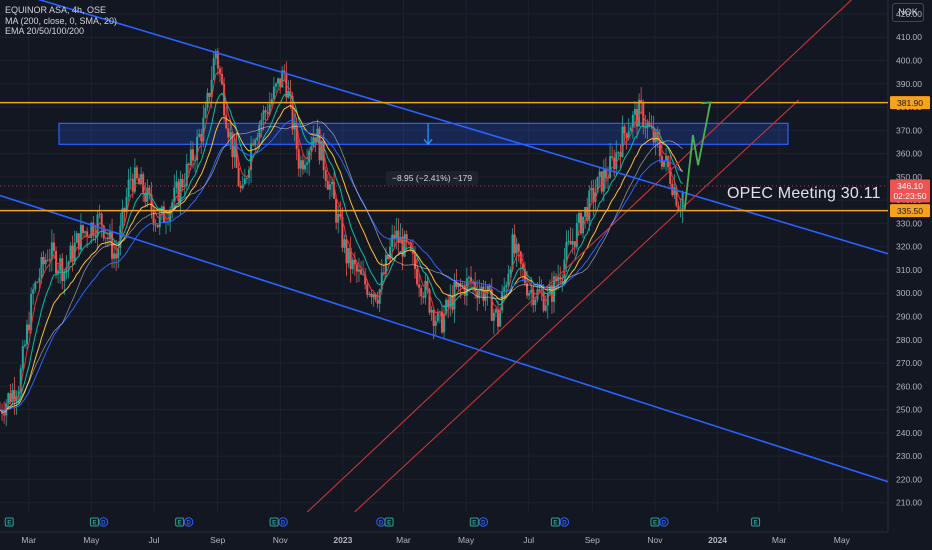 This screenshot has width=932, height=550. Describe the element at coordinates (909, 154) in the screenshot. I see `y-tick-label: 360.00` at that location.